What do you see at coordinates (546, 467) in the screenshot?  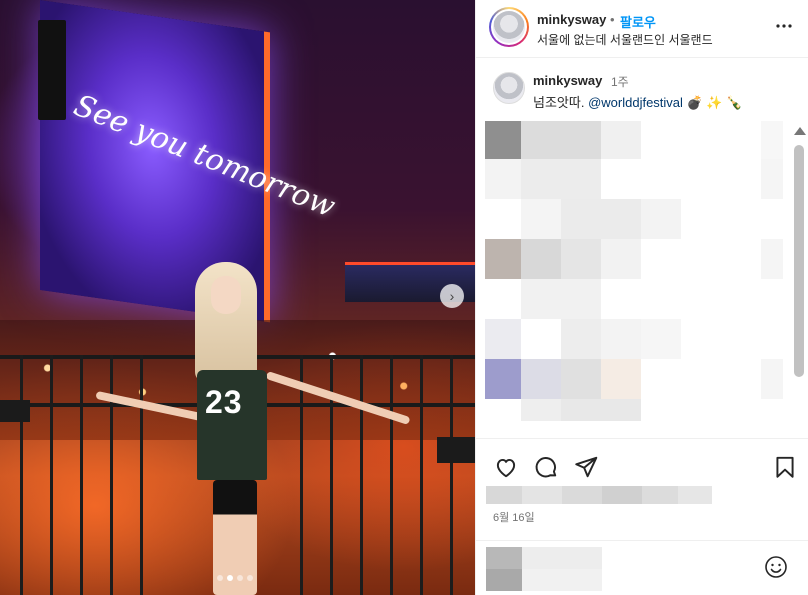 I see `comment-icon` at bounding box center [546, 467].